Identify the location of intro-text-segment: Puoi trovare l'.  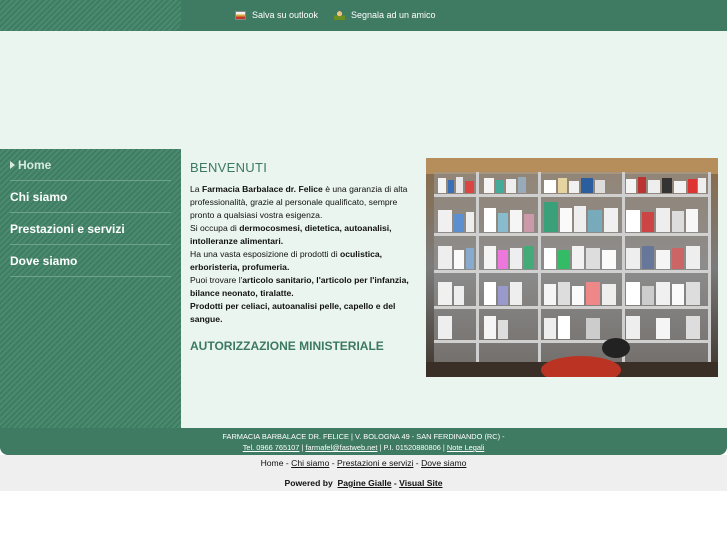
(216, 280).